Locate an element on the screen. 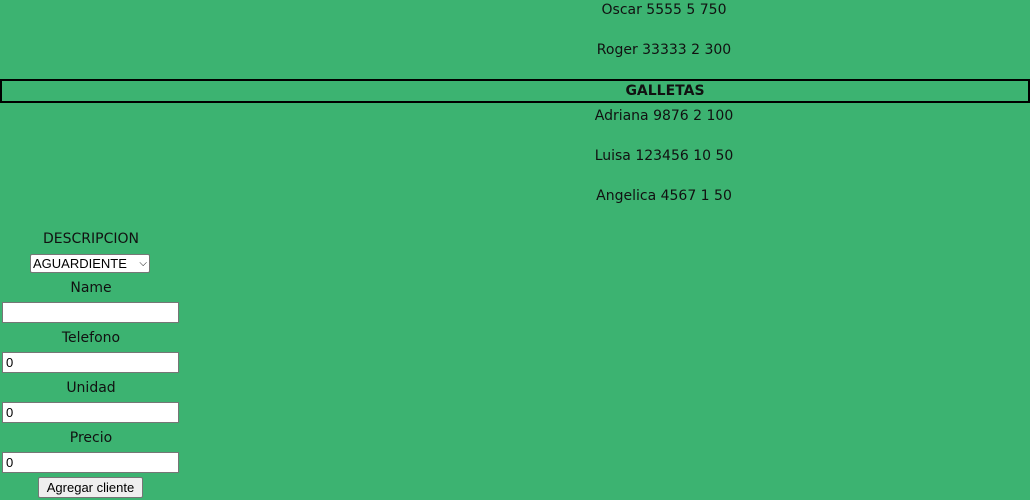 Image resolution: width=1030 pixels, height=500 pixels. precio-input: 0 is located at coordinates (90, 462).